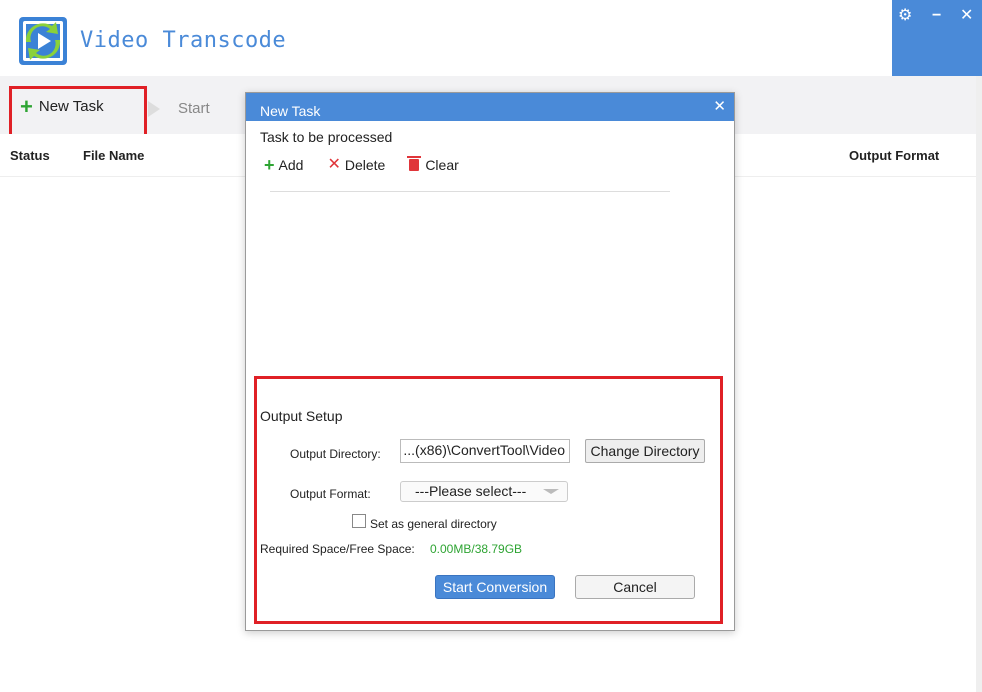 This screenshot has width=982, height=692. Describe the element at coordinates (290, 111) in the screenshot. I see `dialog-title: New Task` at that location.